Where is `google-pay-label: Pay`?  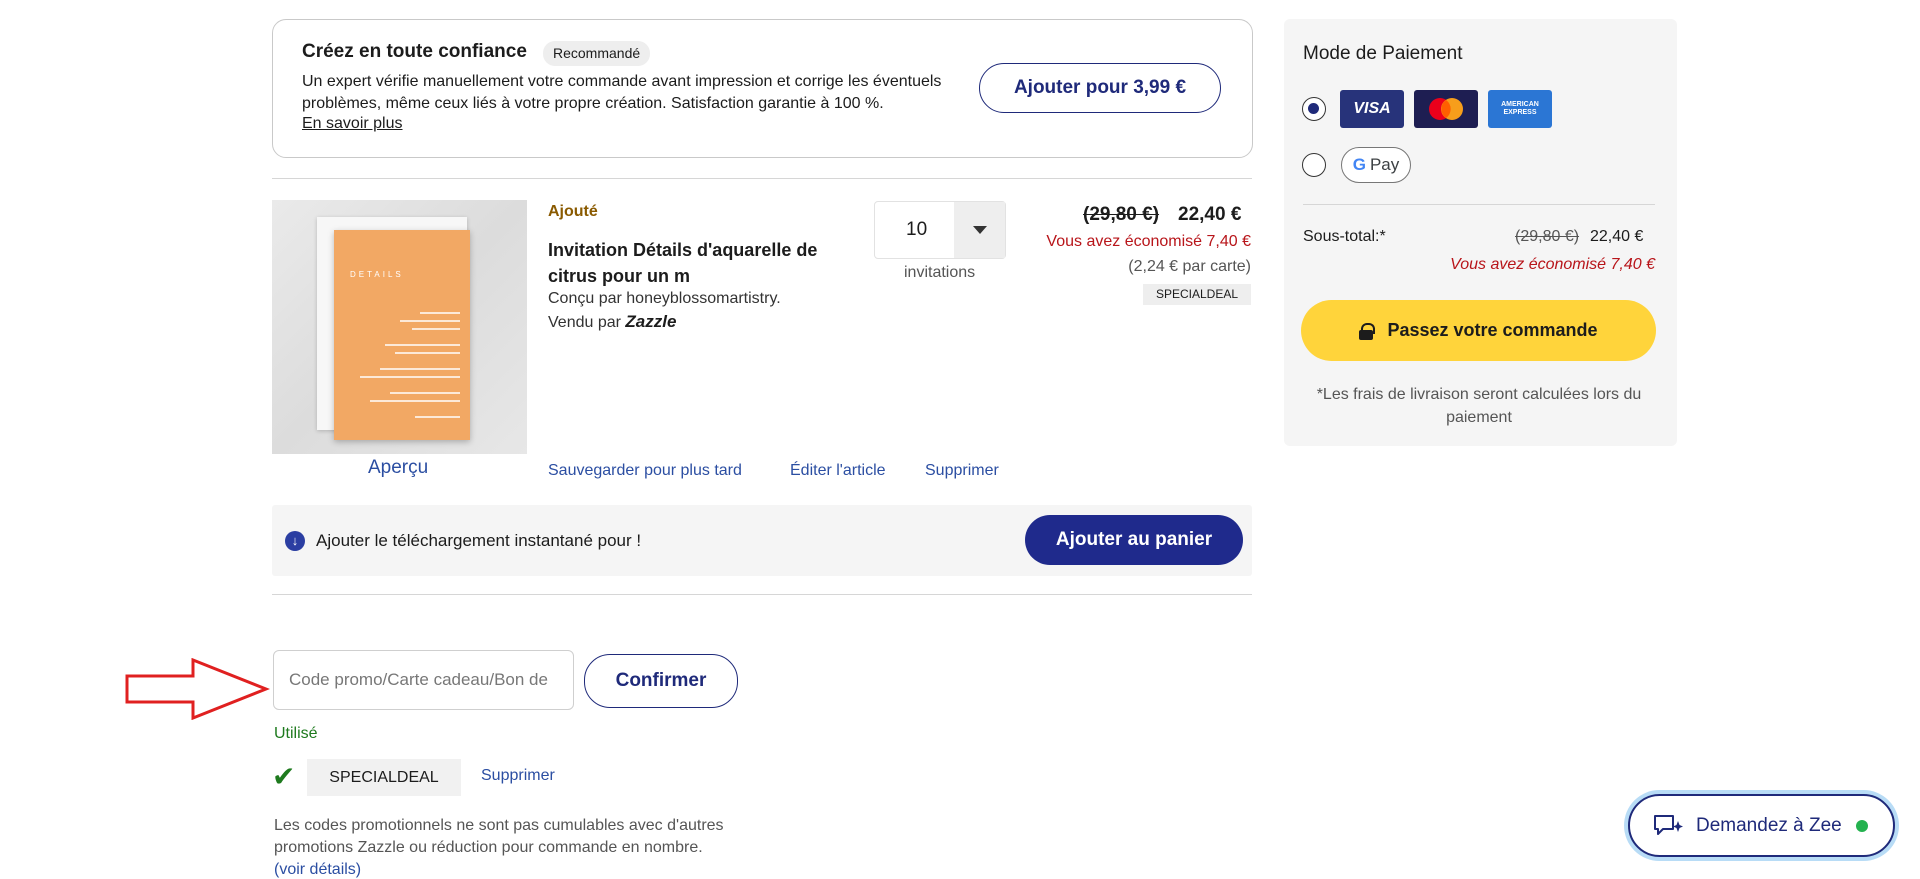 google-pay-label: Pay is located at coordinates (1384, 164).